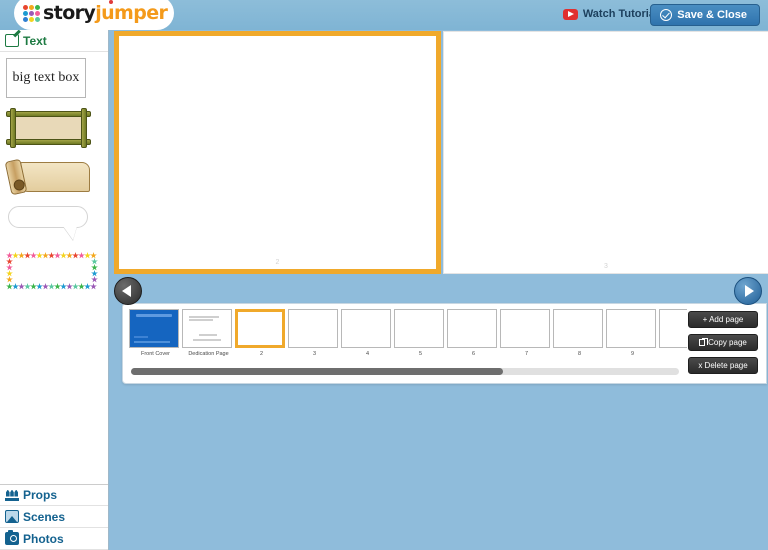 This screenshot has width=768, height=550. I want to click on props-icon, so click(12, 495).